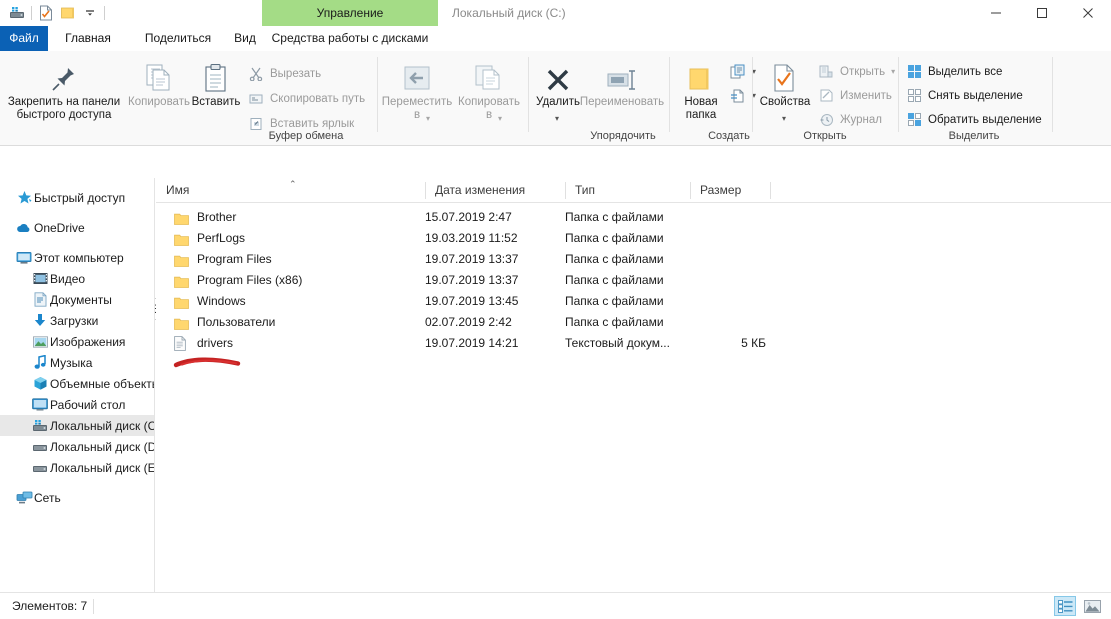  Describe the element at coordinates (68, 13) in the screenshot. I see `new-folder-icon` at that location.